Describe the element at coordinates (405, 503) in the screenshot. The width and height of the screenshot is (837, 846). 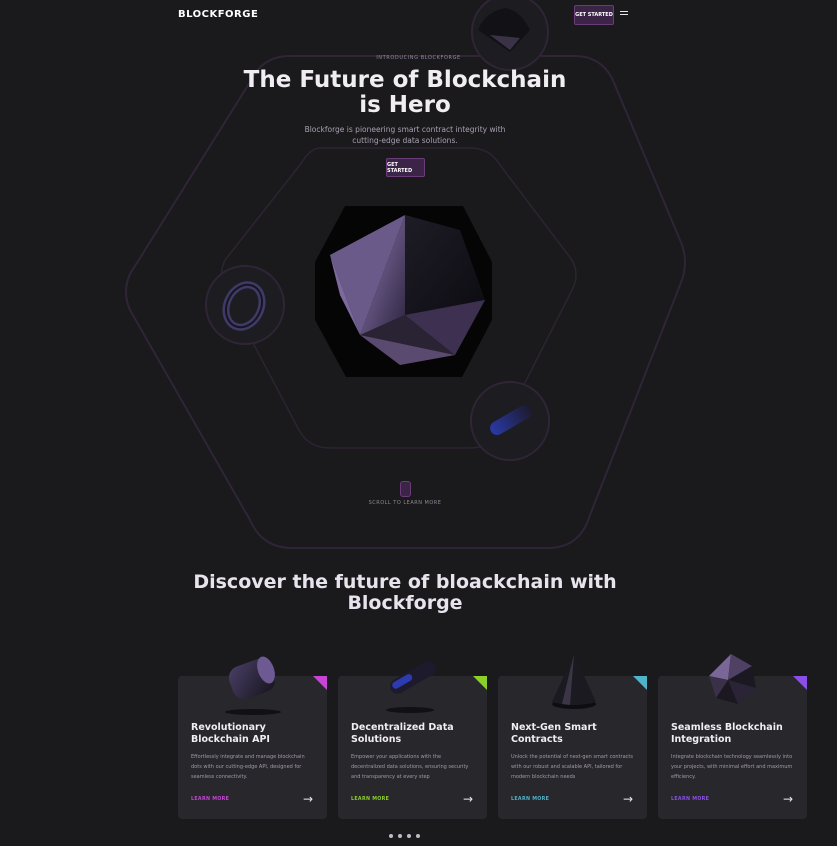
I see `scroll-hint: SCROLL TO LEARN MORE` at that location.